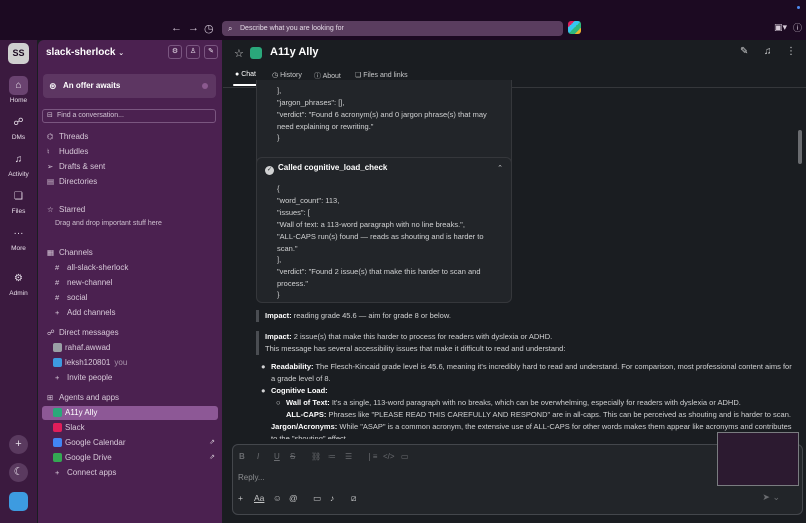  Describe the element at coordinates (175, 52) in the screenshot. I see `settings-gear-button: ⚙` at that location.